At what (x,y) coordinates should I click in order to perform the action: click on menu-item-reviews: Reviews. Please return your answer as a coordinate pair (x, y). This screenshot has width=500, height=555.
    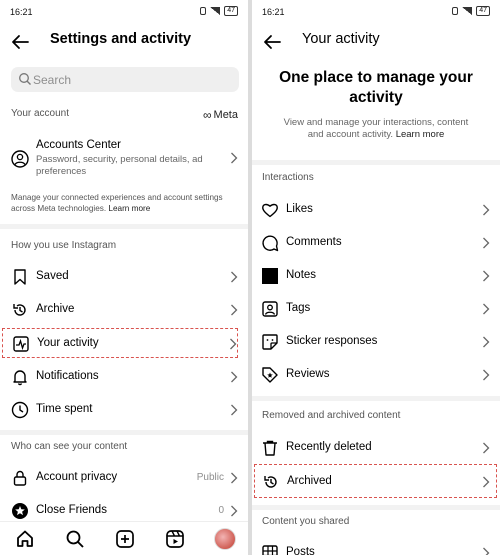
    Looking at the image, I should click on (376, 375).